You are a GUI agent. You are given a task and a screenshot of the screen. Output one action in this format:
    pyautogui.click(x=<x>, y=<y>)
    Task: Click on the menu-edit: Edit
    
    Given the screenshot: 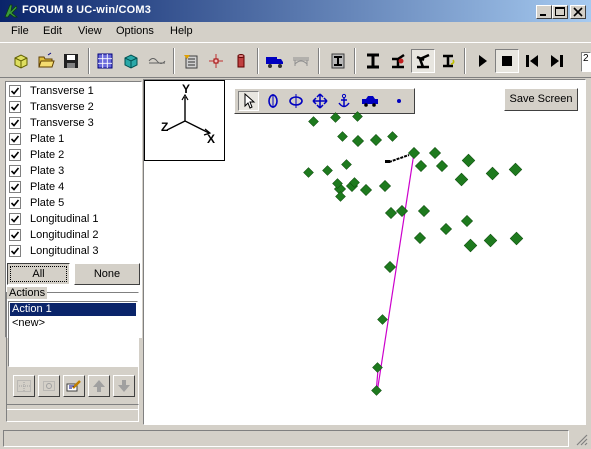 What is the action you would take?
    pyautogui.click(x=52, y=31)
    